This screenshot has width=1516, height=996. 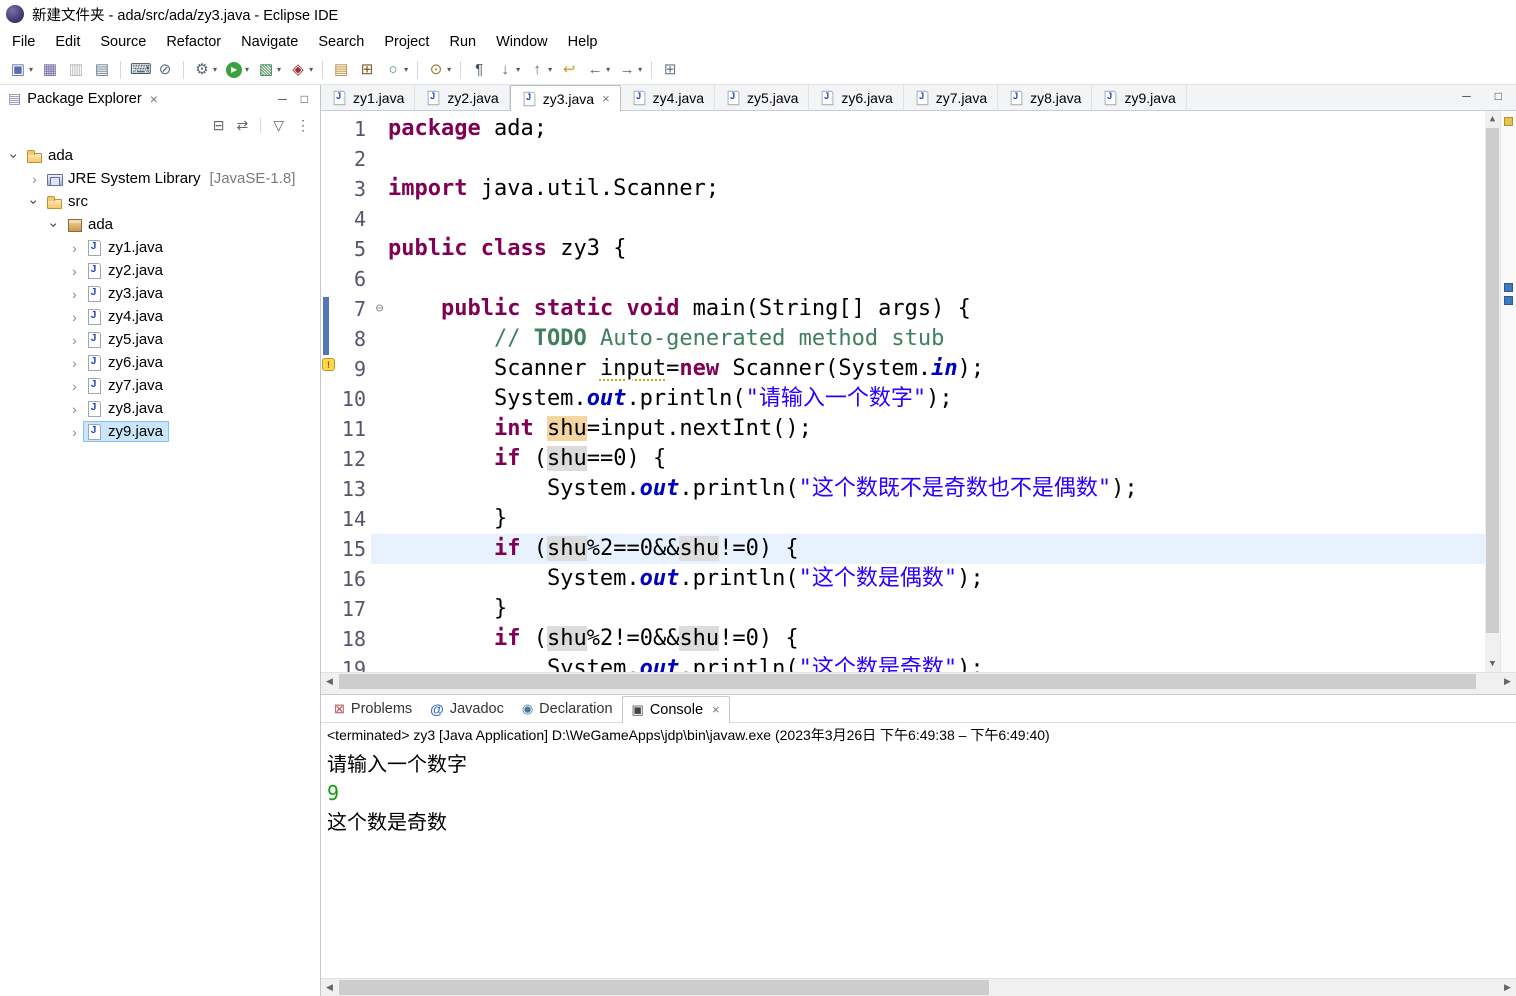 I want to click on code-text: import java.util.Scanner;, so click(x=936, y=189).